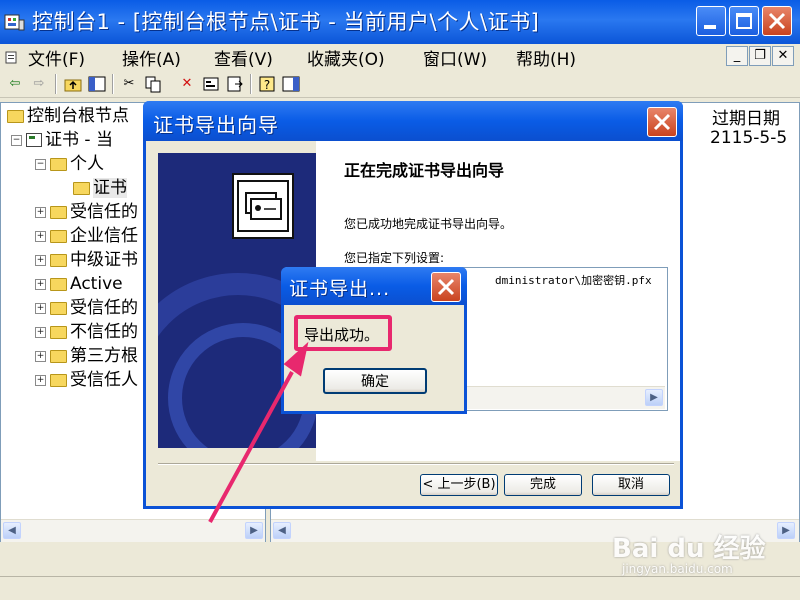 Image resolution: width=800 pixels, height=600 pixels. I want to click on wizard-close-button, so click(662, 122).